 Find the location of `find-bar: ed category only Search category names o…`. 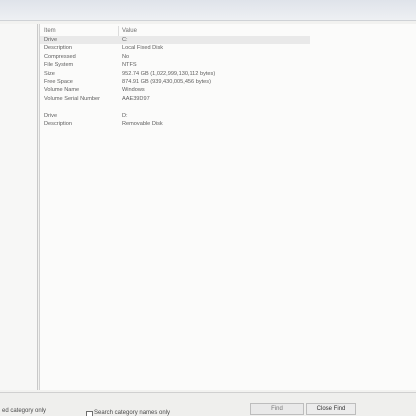

find-bar: ed category only Search category names o… is located at coordinates (208, 404).